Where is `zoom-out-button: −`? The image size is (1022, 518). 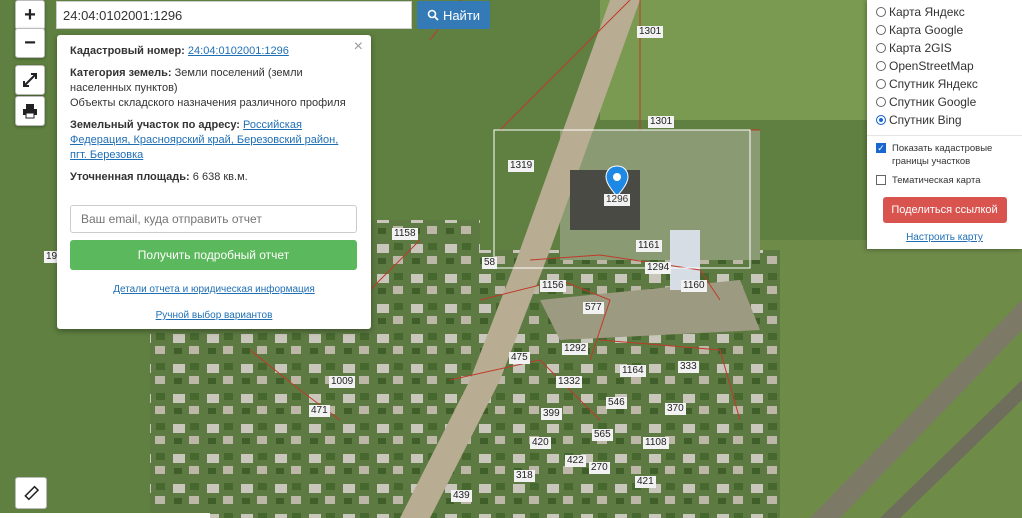
zoom-out-button: − is located at coordinates (30, 43).